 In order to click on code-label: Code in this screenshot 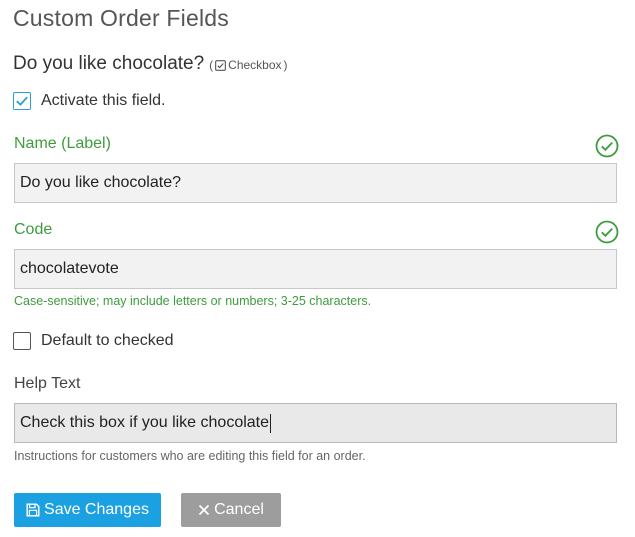, I will do `click(33, 229)`.